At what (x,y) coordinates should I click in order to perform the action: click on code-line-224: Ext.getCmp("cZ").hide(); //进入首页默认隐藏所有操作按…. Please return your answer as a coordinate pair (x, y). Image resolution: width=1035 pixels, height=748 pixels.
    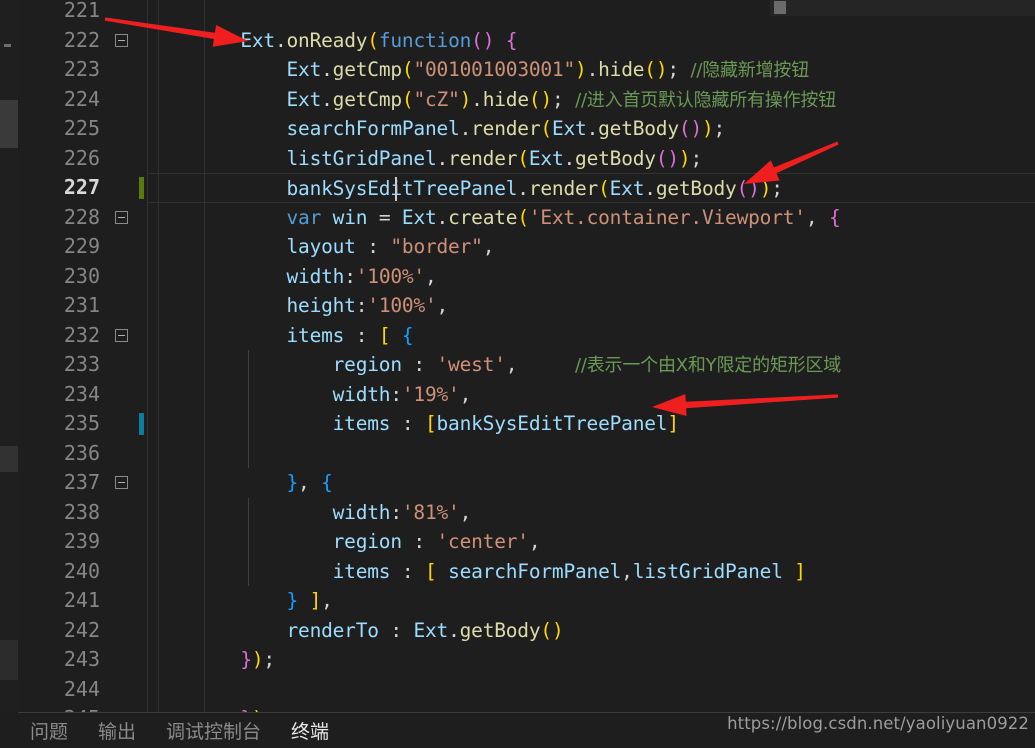
    Looking at the image, I should click on (492, 100).